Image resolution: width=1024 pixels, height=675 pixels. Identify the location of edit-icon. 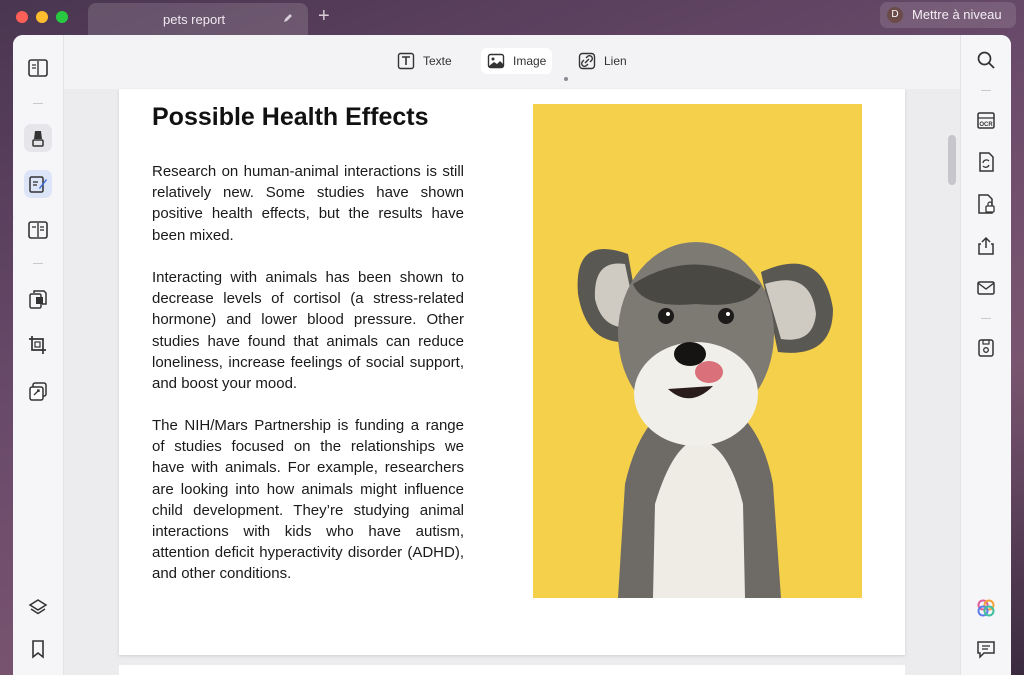
(38, 184).